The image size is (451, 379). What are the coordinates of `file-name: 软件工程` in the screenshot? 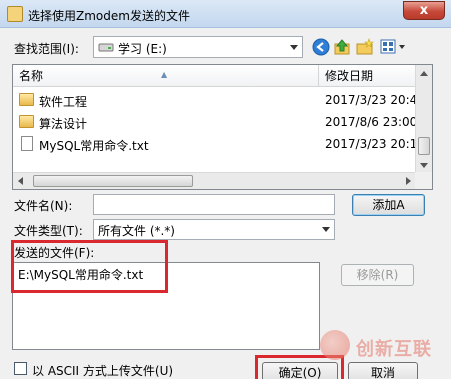 It's located at (63, 102).